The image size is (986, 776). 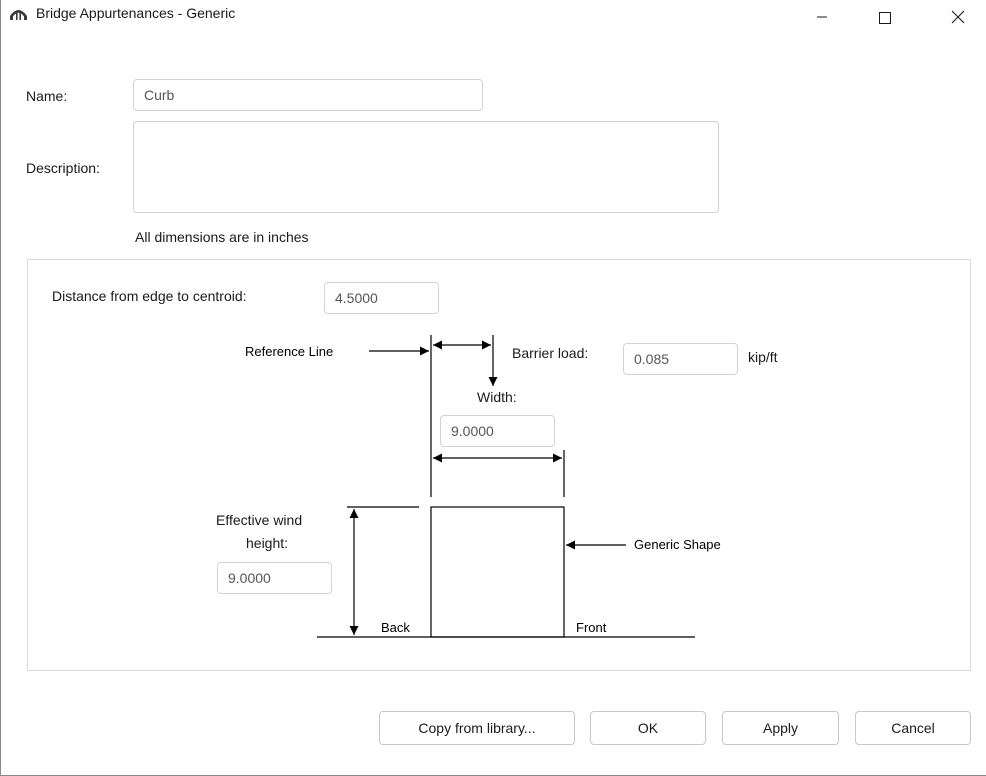 What do you see at coordinates (136, 13) in the screenshot?
I see `window-title: Bridge Appurtenances - Generic` at bounding box center [136, 13].